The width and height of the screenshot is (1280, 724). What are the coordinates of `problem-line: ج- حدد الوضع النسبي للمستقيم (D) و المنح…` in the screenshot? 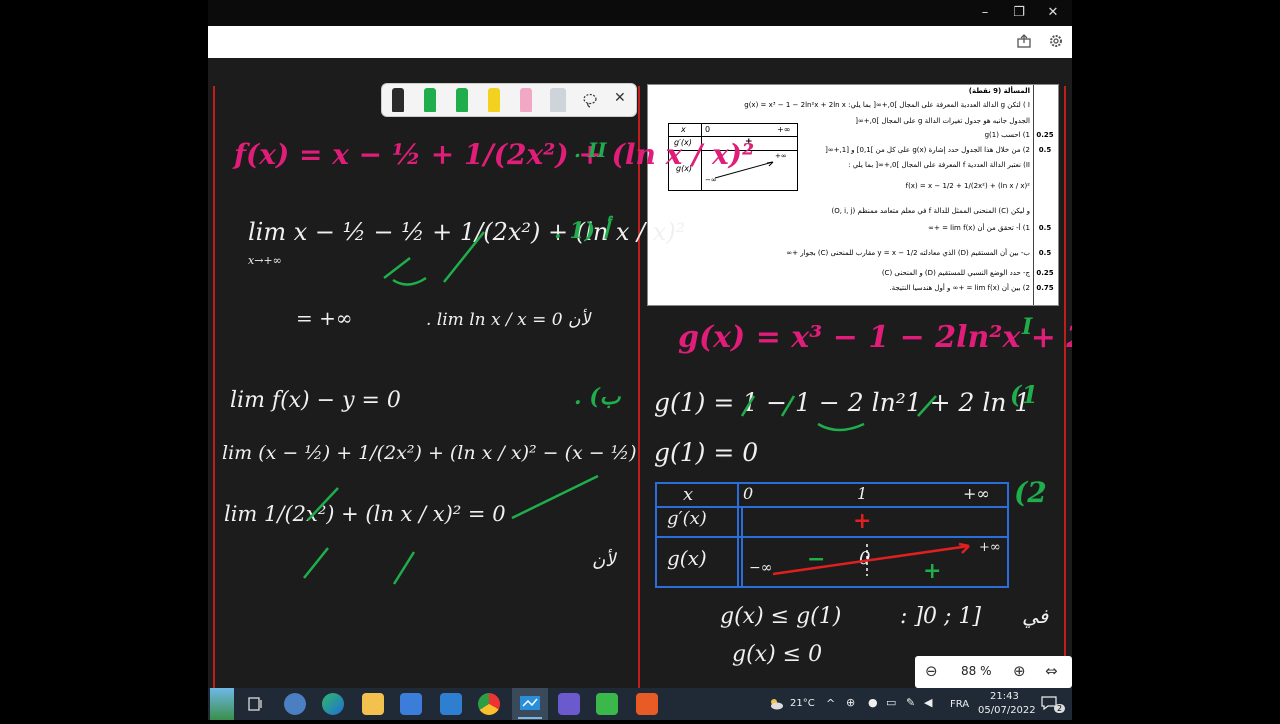 It's located at (955, 273).